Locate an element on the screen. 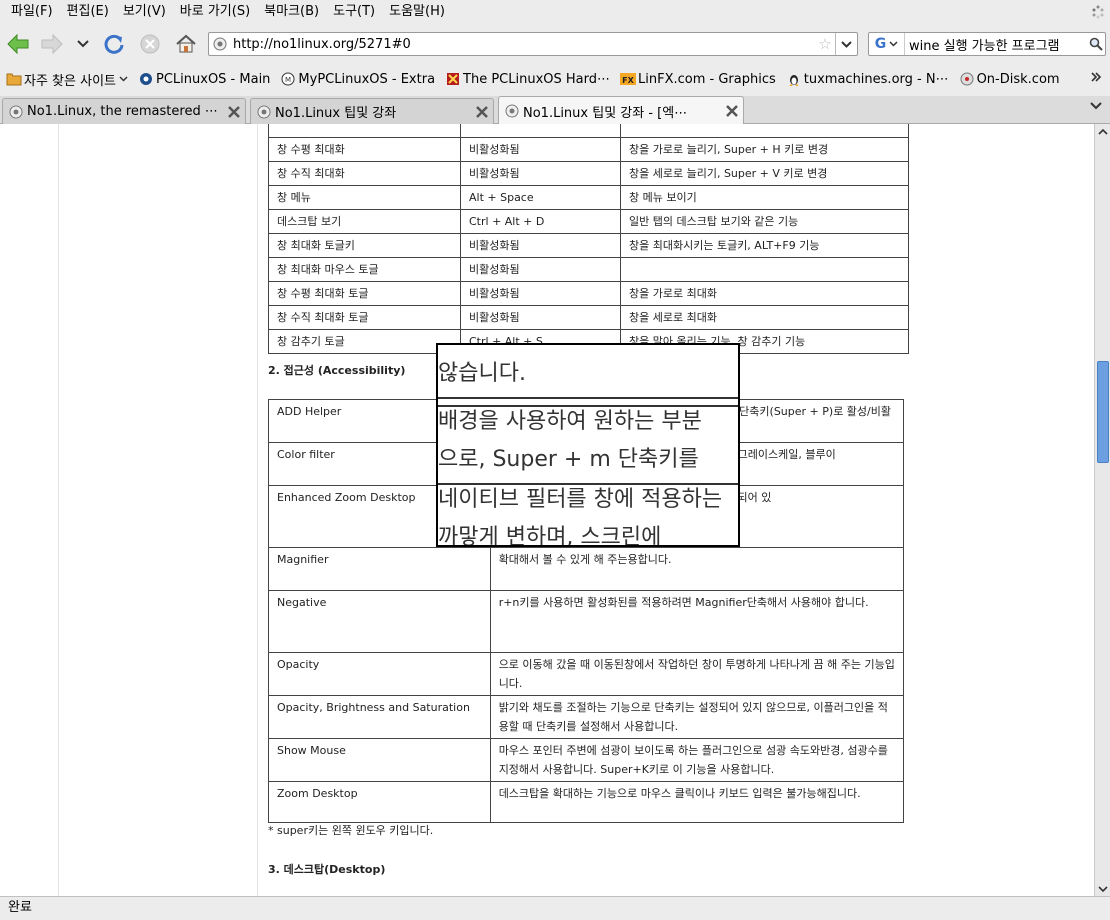  svg-text: FX is located at coordinates (628, 80).